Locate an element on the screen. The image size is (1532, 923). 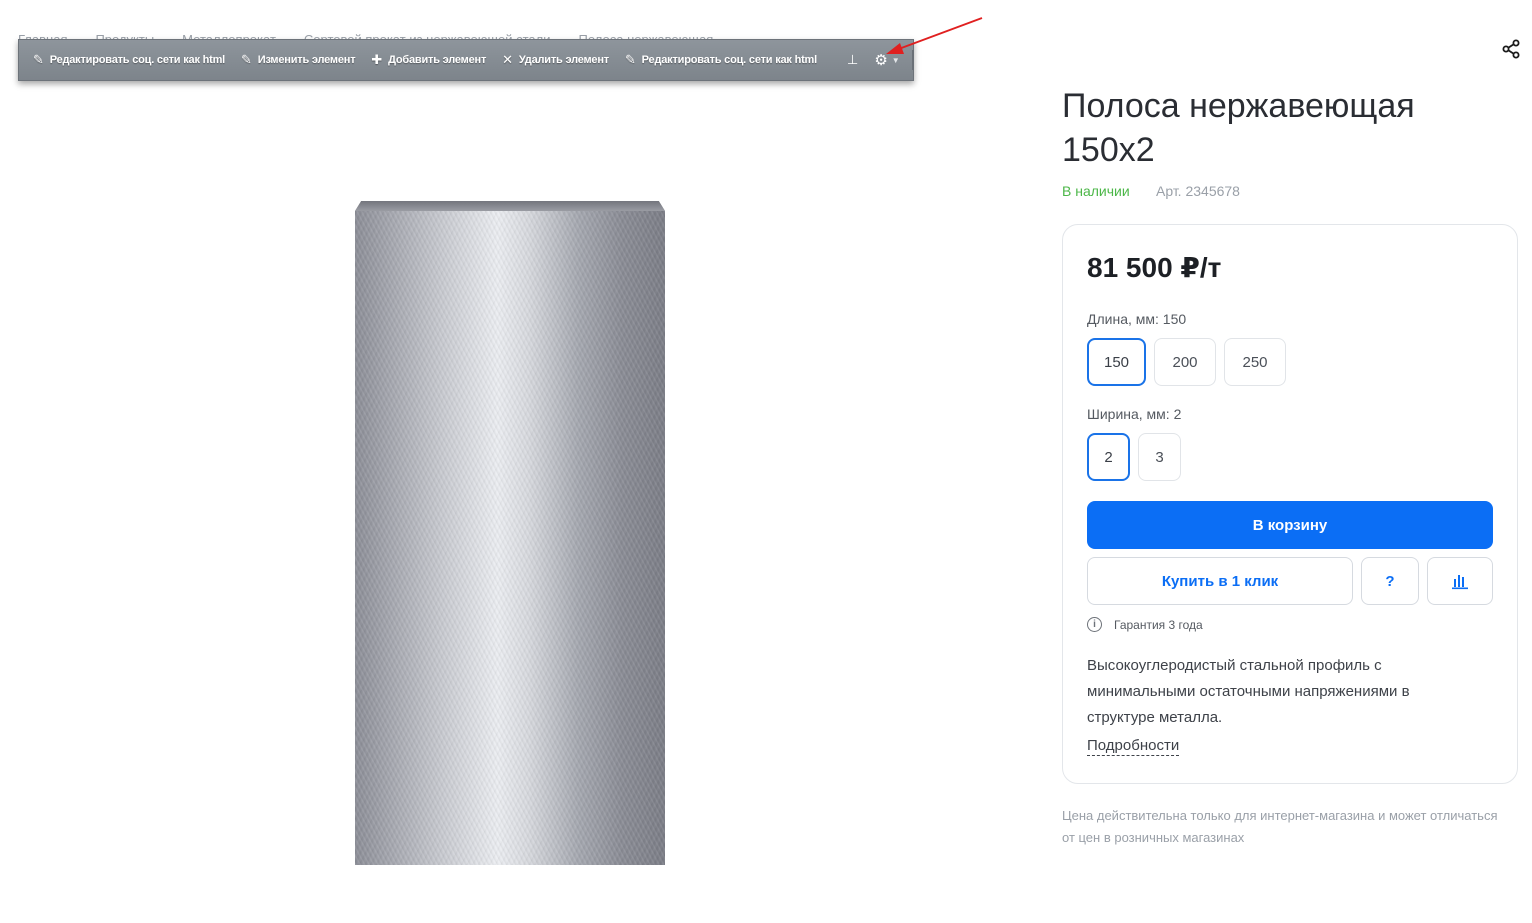
width-label: Ширина, мм: 2 is located at coordinates (1134, 414).